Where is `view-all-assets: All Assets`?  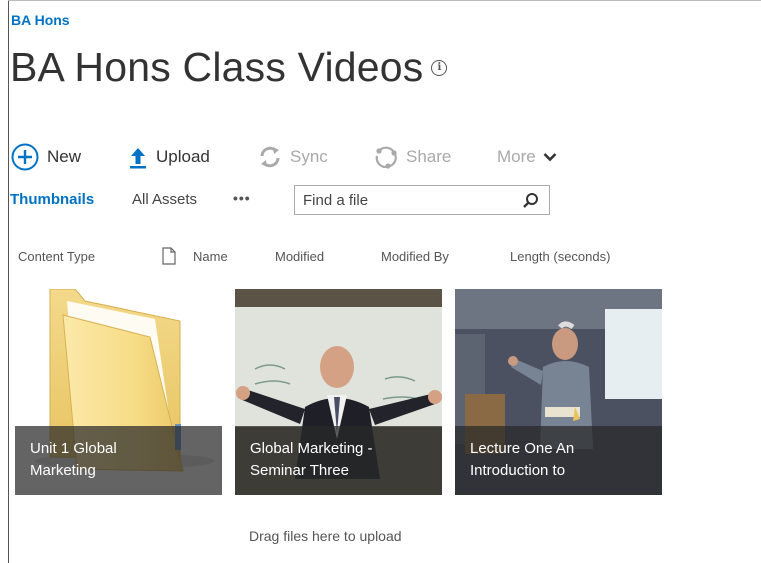
view-all-assets: All Assets is located at coordinates (164, 199).